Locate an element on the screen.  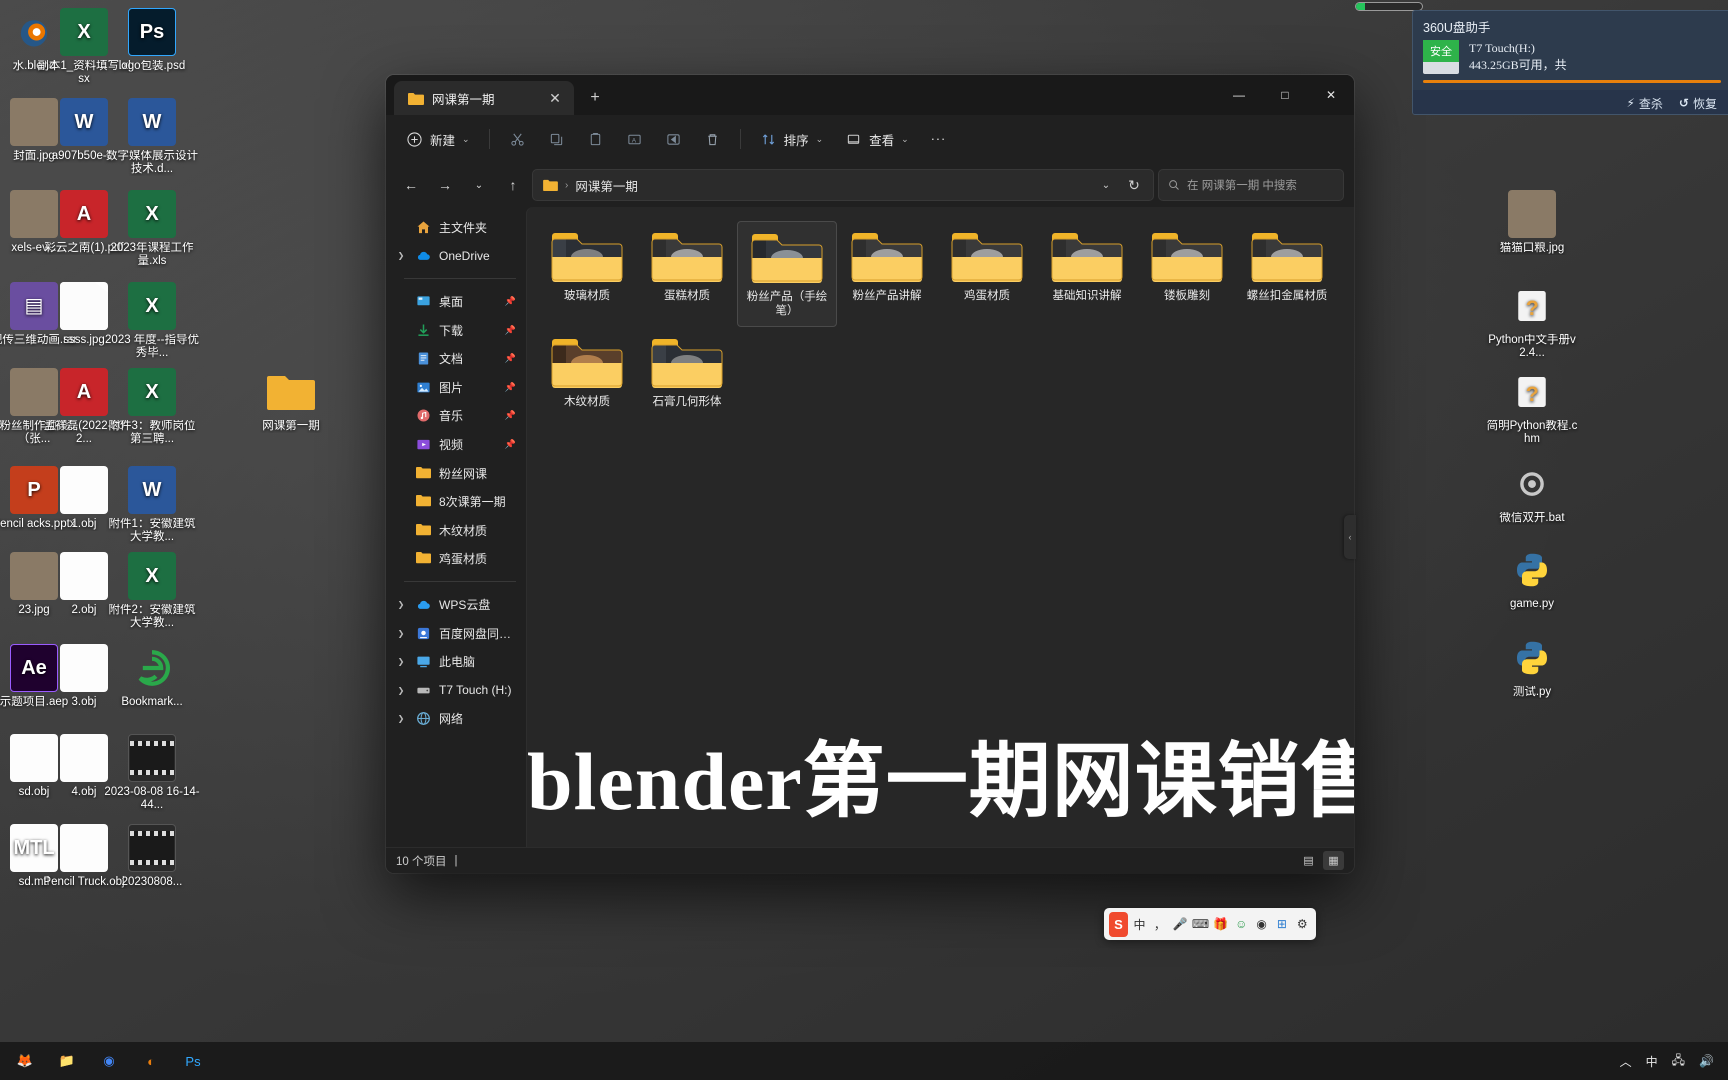
refresh-icon: ↻ is located at coordinates (1134, 185).